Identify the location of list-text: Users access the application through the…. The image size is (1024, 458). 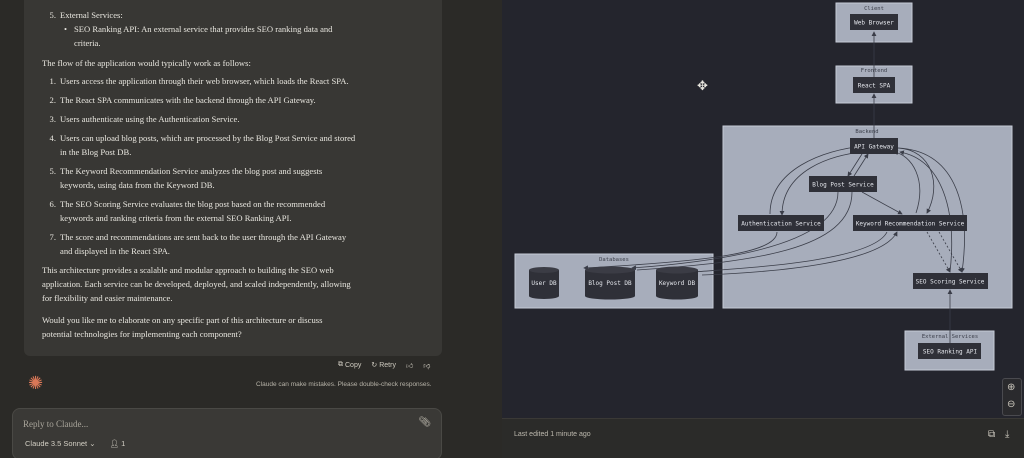
(204, 81).